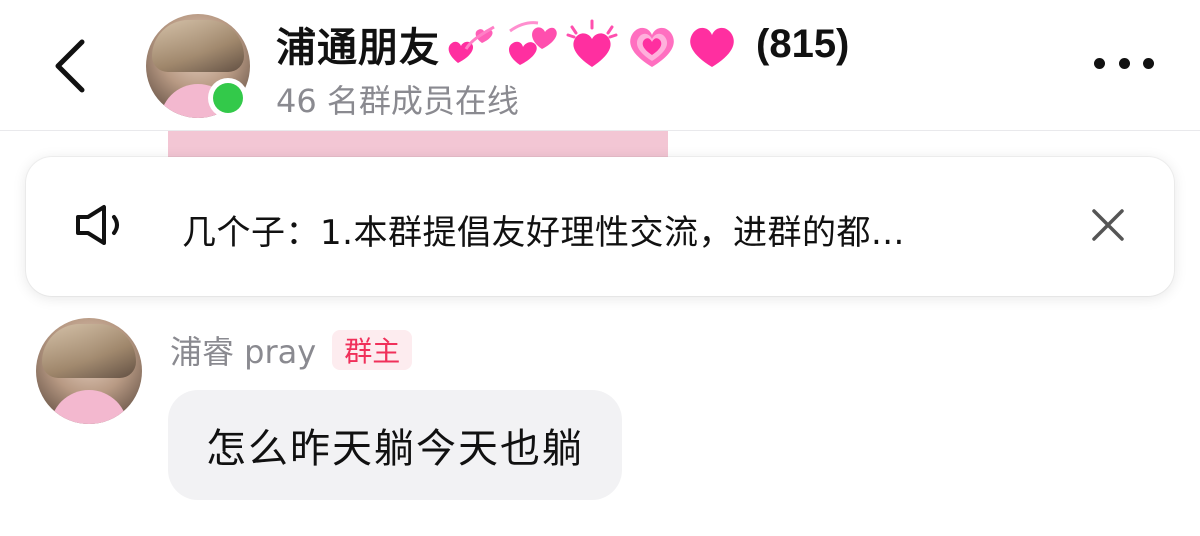 This screenshot has width=1200, height=536. I want to click on message-bubble: 怎么昨天躺今天也躺, so click(395, 445).